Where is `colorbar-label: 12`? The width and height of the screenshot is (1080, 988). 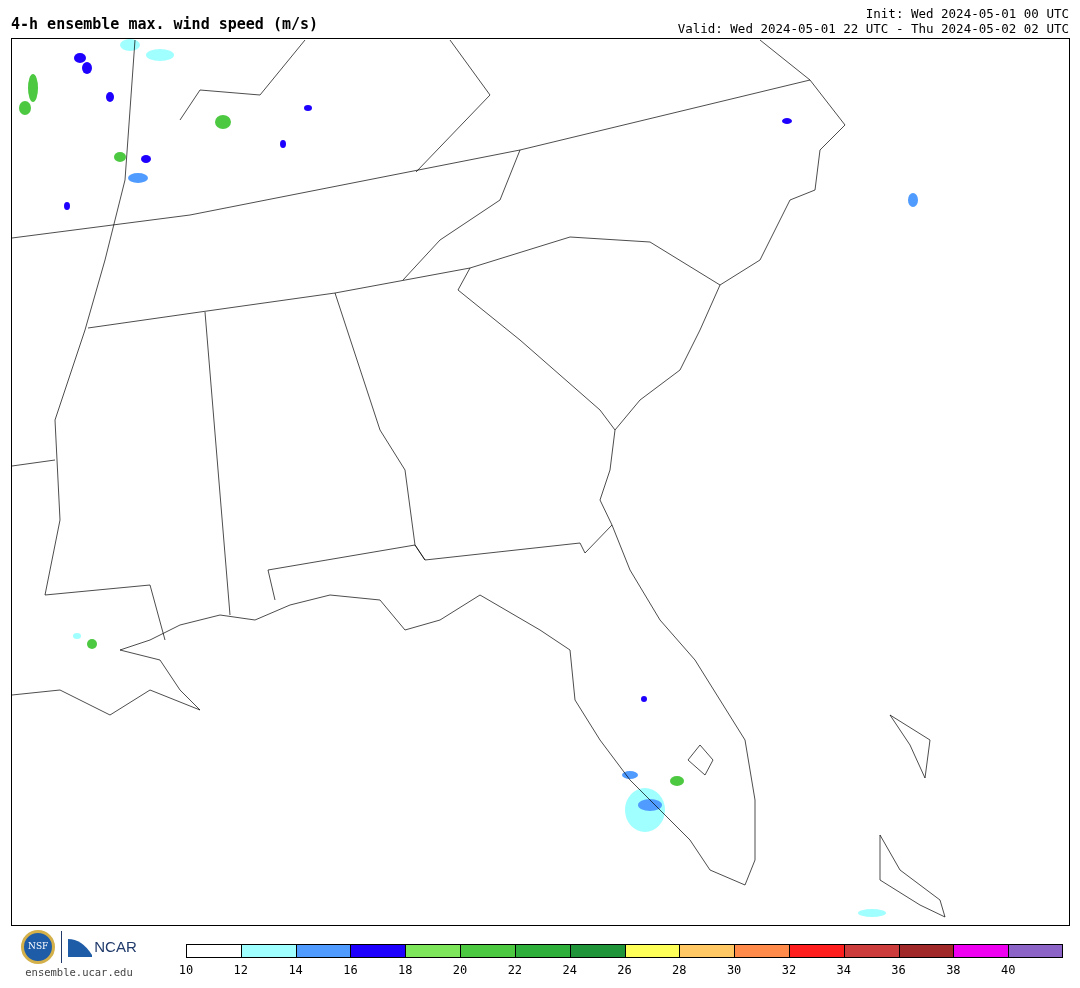
colorbar-label: 12 is located at coordinates (241, 970).